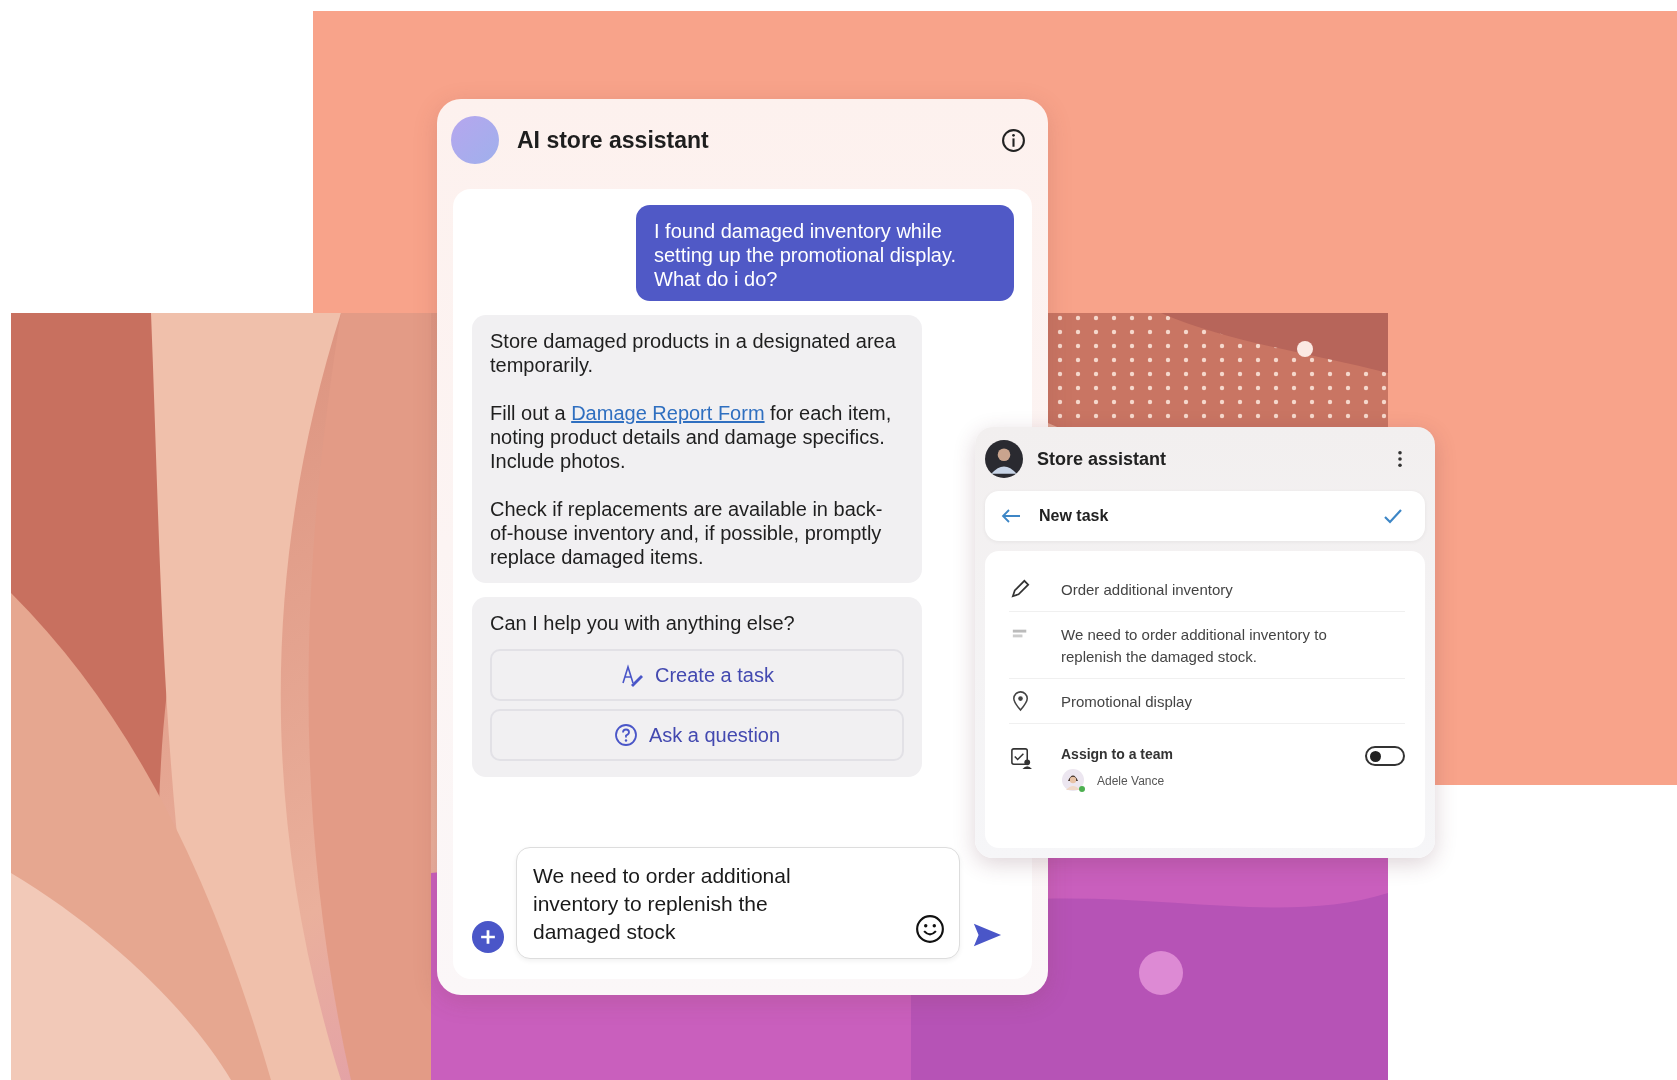 The height and width of the screenshot is (1080, 1677). Describe the element at coordinates (1385, 756) in the screenshot. I see `toggle-switch` at that location.